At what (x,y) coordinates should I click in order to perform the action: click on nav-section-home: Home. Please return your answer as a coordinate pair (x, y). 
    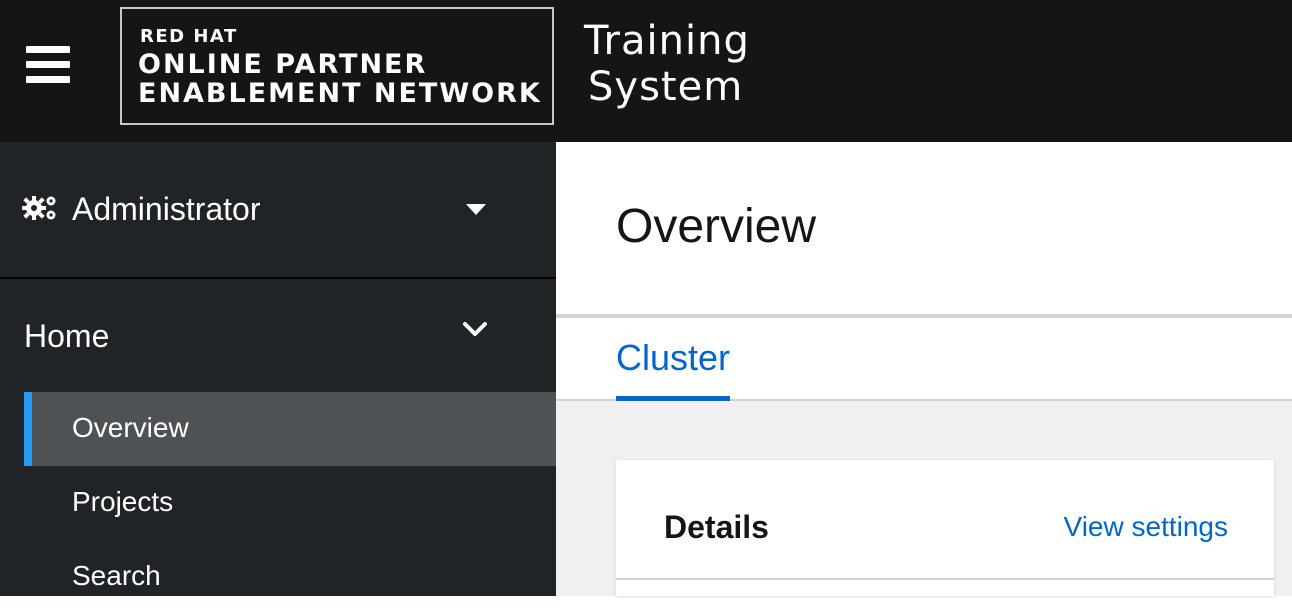
    Looking at the image, I should click on (278, 336).